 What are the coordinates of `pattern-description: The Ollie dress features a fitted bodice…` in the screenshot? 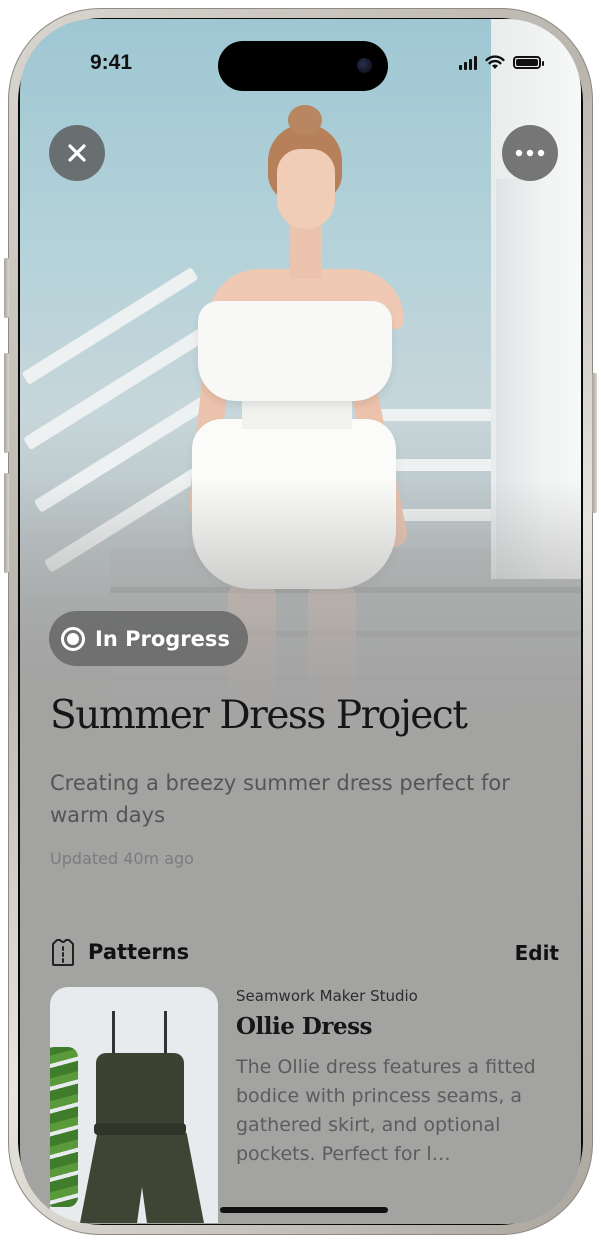 It's located at (386, 1110).